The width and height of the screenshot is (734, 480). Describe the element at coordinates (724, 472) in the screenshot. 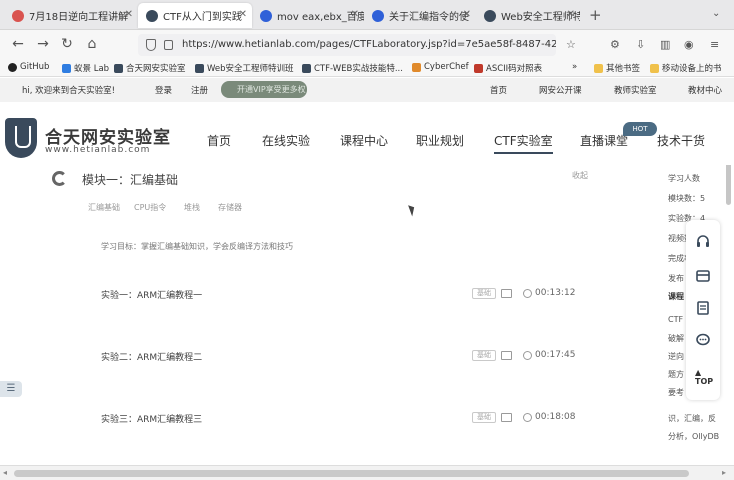

I see `scroll-right-arrow-icon: ▸` at that location.